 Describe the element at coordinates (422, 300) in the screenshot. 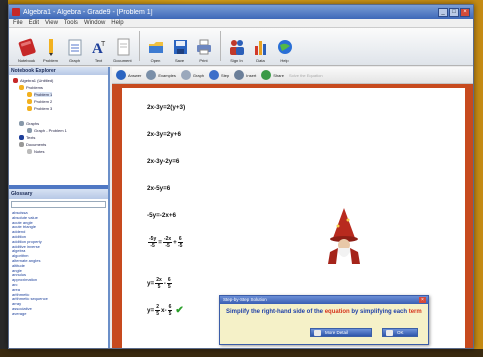

I see `close-icon: ×` at that location.